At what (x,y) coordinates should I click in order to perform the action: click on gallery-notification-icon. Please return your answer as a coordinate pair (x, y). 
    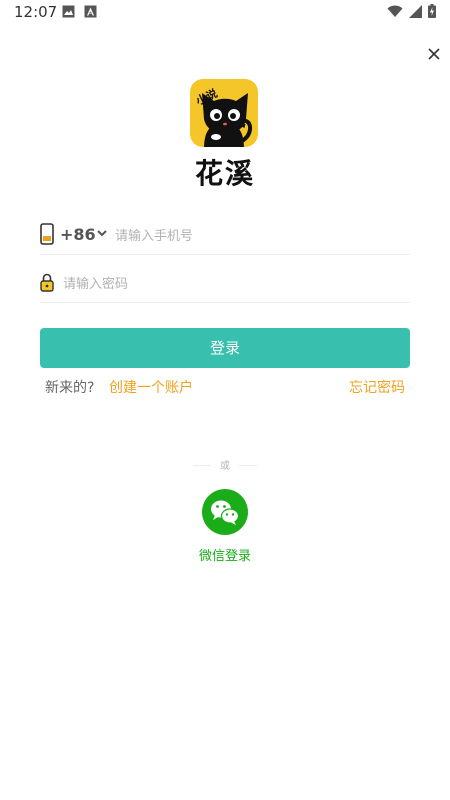
    Looking at the image, I should click on (68, 11).